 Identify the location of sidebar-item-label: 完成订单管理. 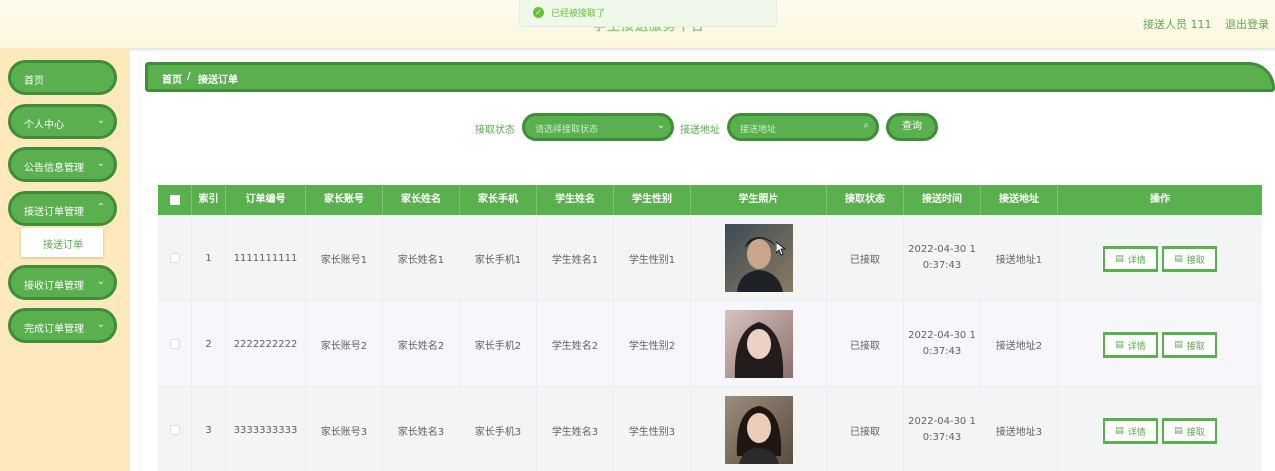
(54, 329).